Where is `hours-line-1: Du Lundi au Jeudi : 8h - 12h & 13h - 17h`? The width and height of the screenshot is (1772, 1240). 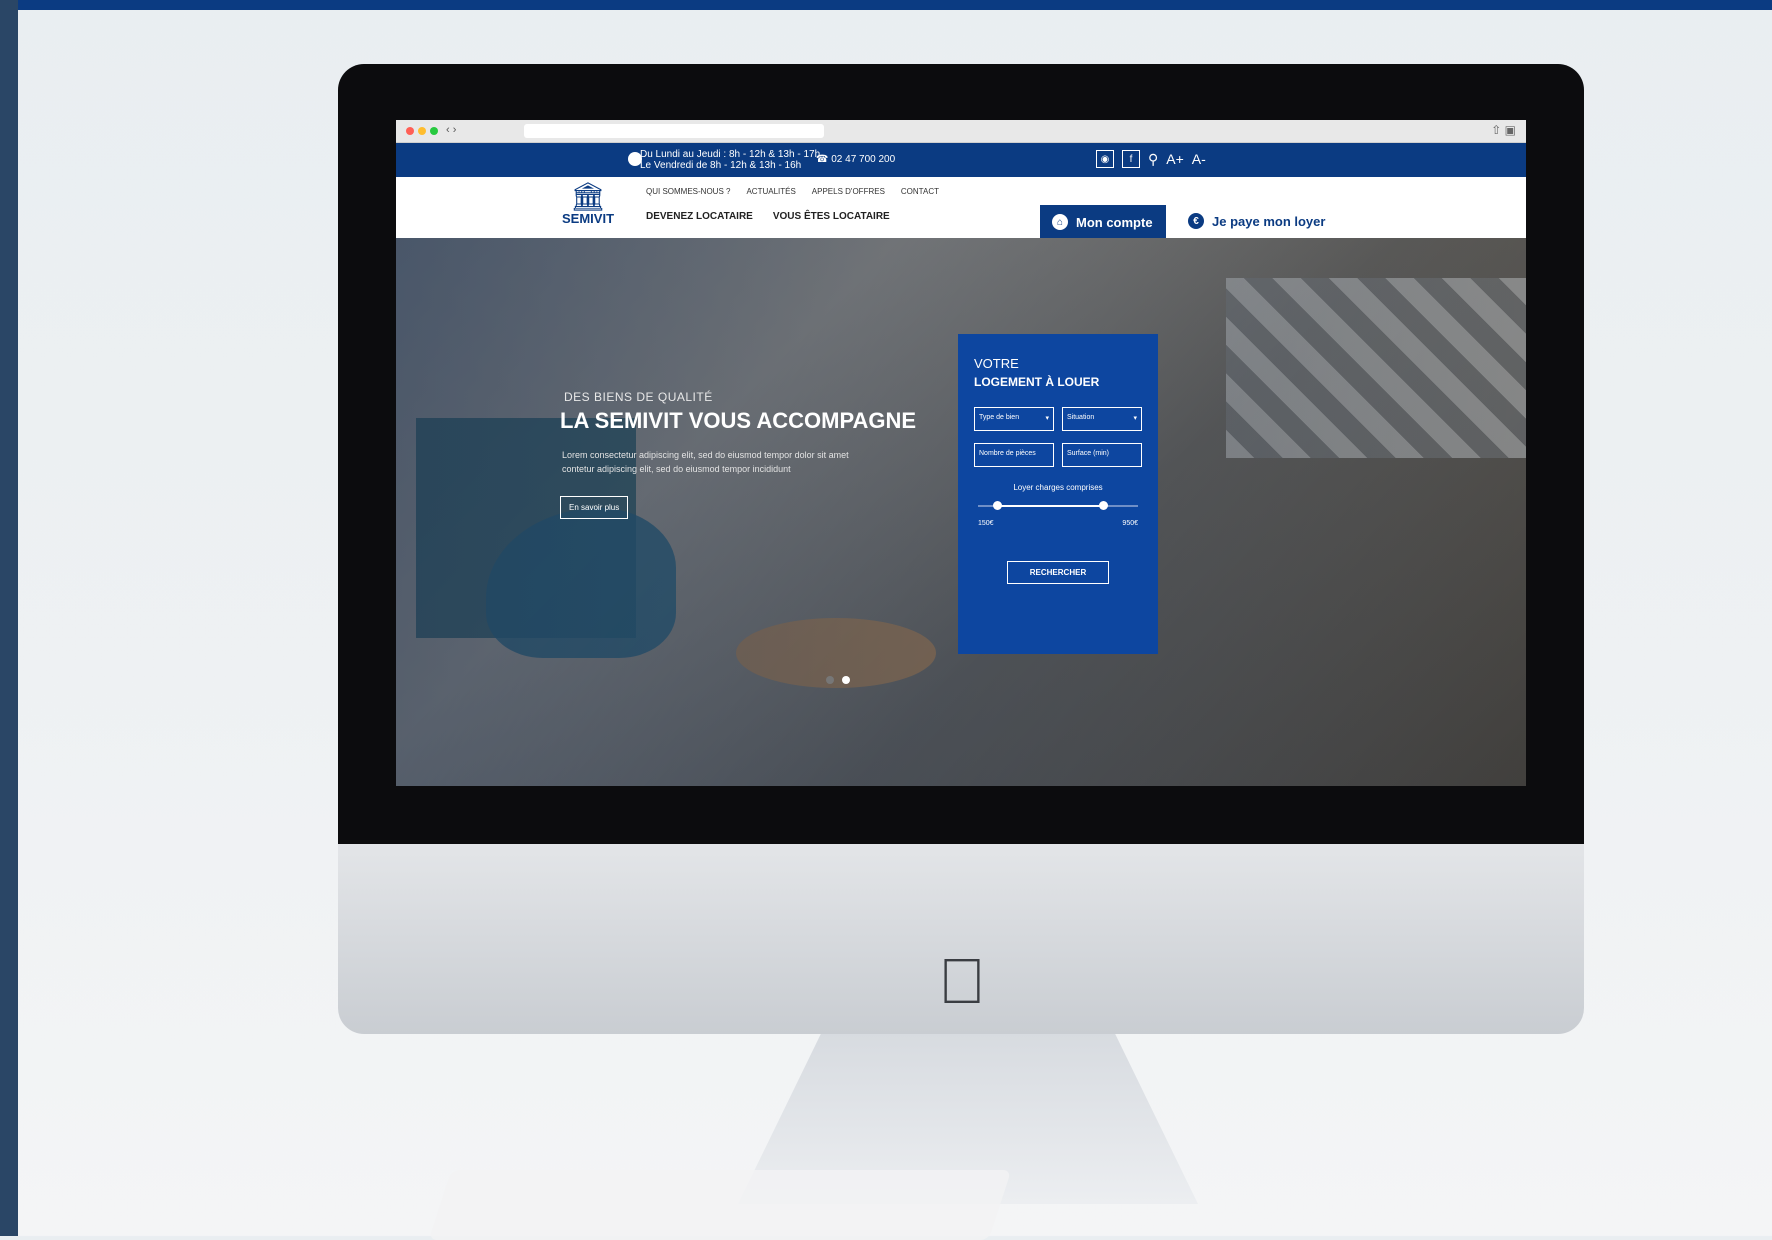
hours-line-1: Du Lundi au Jeudi : 8h - 12h & 13h - 17h is located at coordinates (730, 154).